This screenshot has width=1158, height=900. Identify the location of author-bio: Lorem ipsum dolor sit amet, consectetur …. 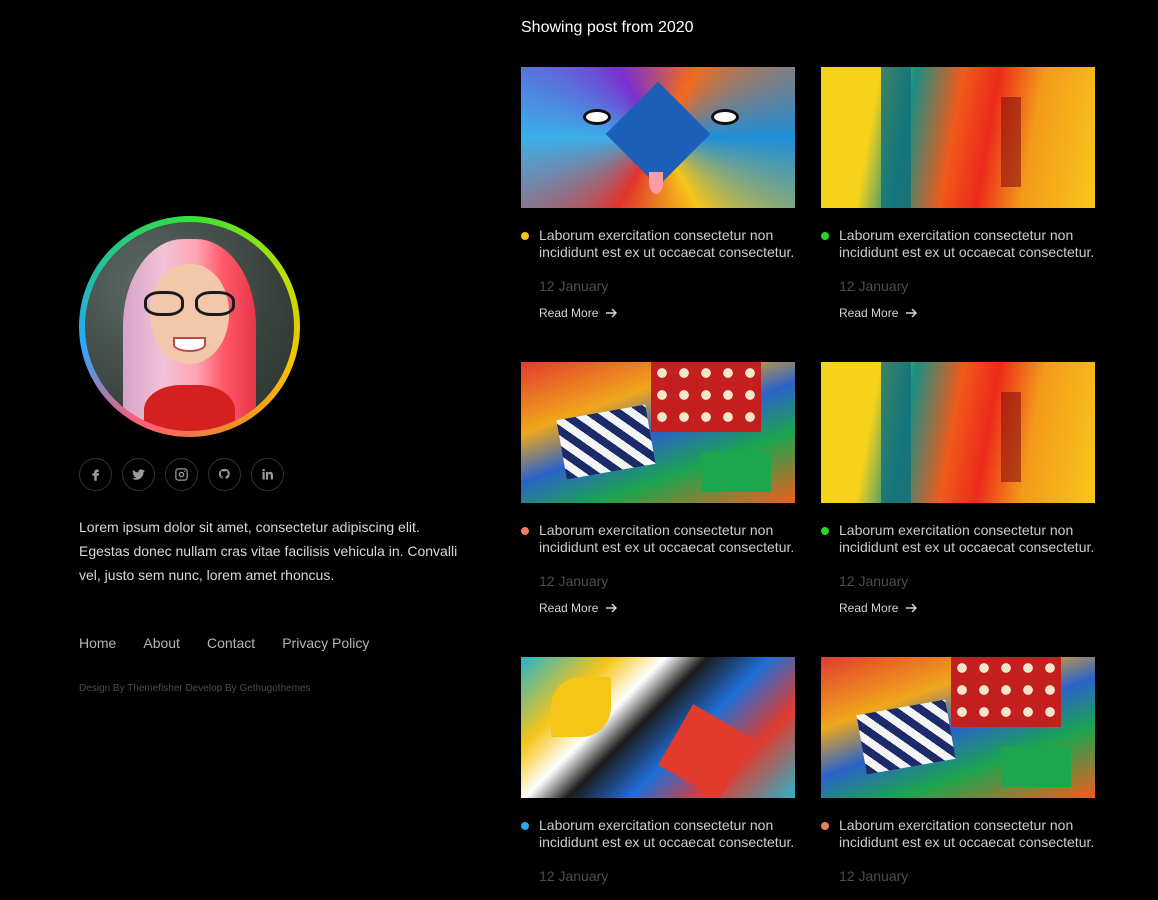
(268, 551).